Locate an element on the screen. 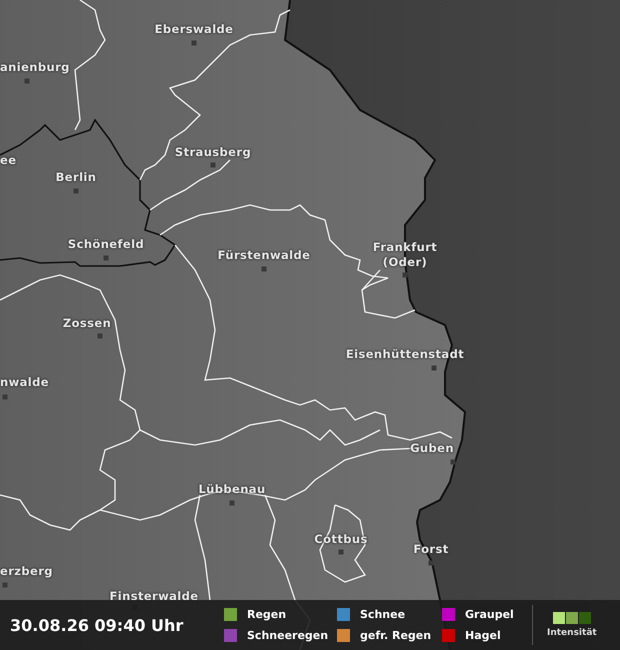 The image size is (620, 650). city-label: Zossen is located at coordinates (87, 323).